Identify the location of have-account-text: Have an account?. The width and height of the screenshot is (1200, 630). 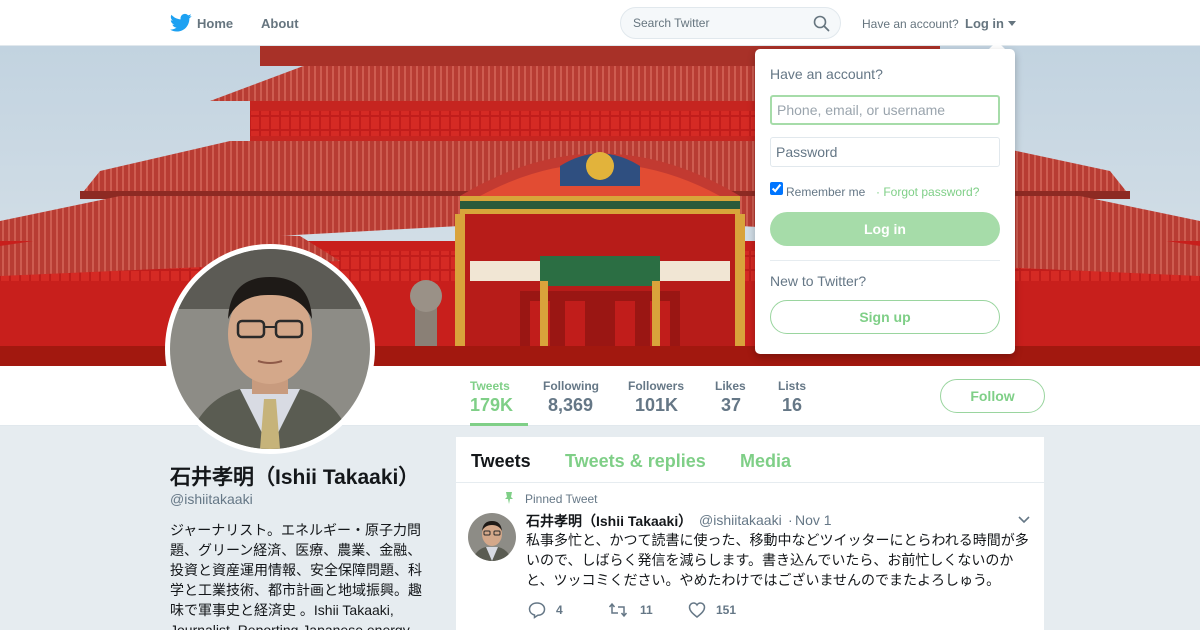
(910, 24).